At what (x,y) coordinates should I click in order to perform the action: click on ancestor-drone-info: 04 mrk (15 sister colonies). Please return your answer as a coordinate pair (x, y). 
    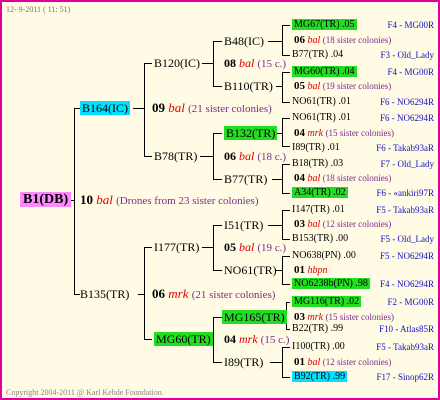
    Looking at the image, I should click on (344, 133).